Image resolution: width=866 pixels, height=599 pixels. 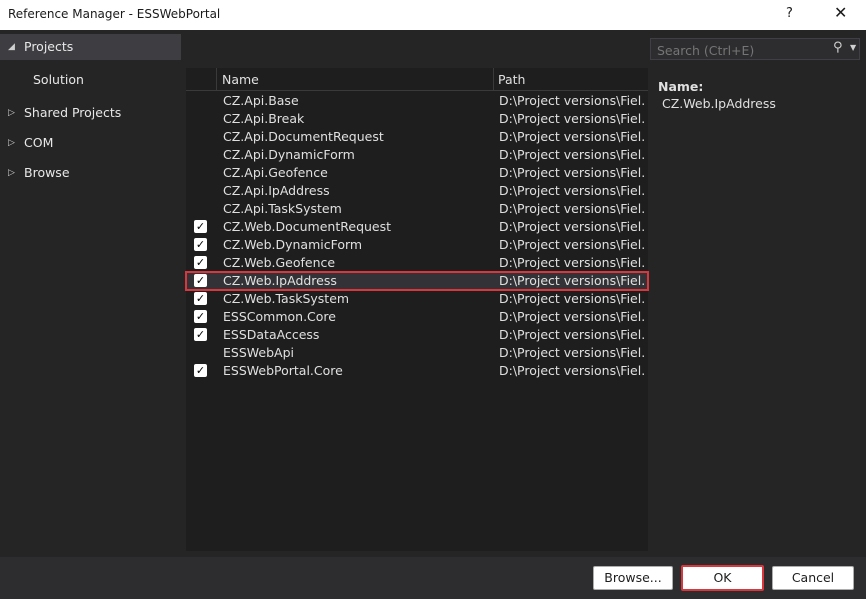 I want to click on help-button: ?, so click(x=789, y=13).